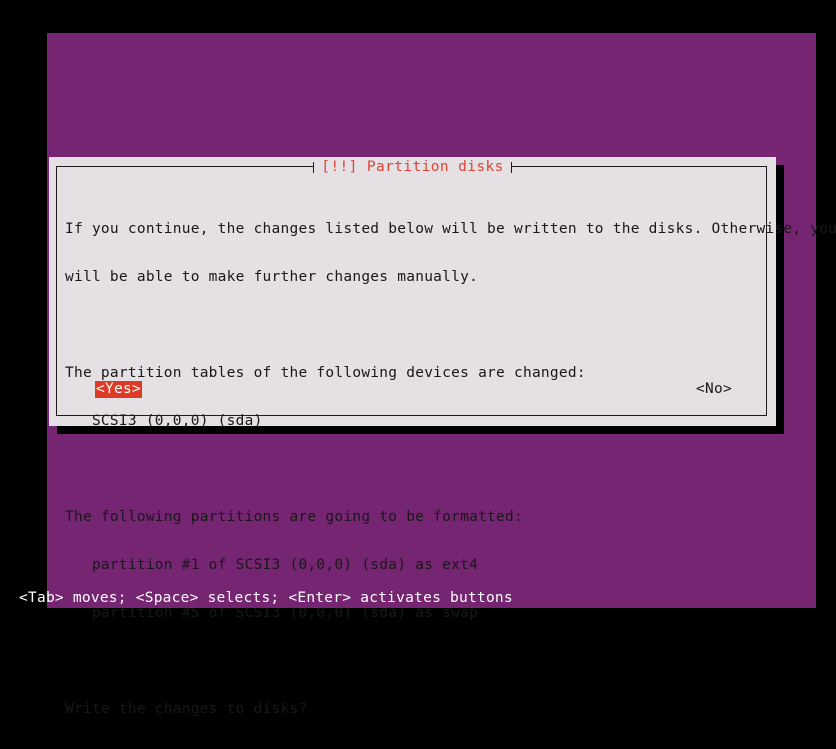 The image size is (836, 749). I want to click on yes-button: <Yes>, so click(118, 389).